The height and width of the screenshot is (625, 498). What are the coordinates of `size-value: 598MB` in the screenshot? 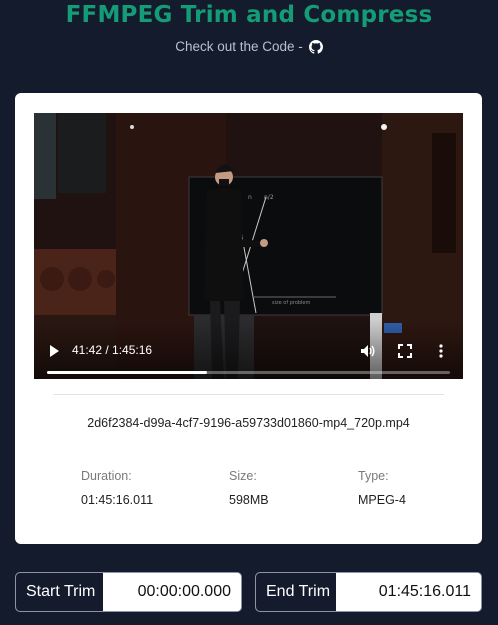 It's located at (249, 500).